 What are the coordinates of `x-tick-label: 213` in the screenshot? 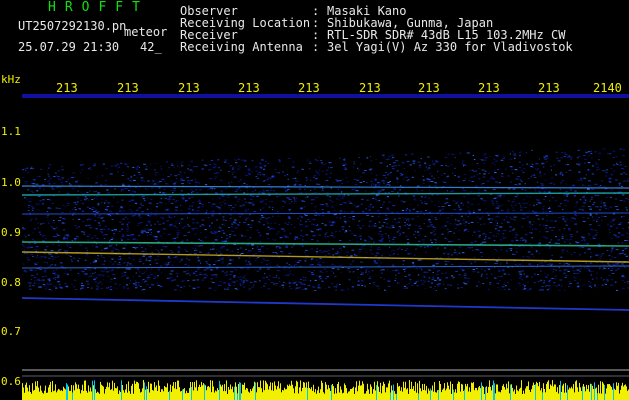 It's located at (549, 88).